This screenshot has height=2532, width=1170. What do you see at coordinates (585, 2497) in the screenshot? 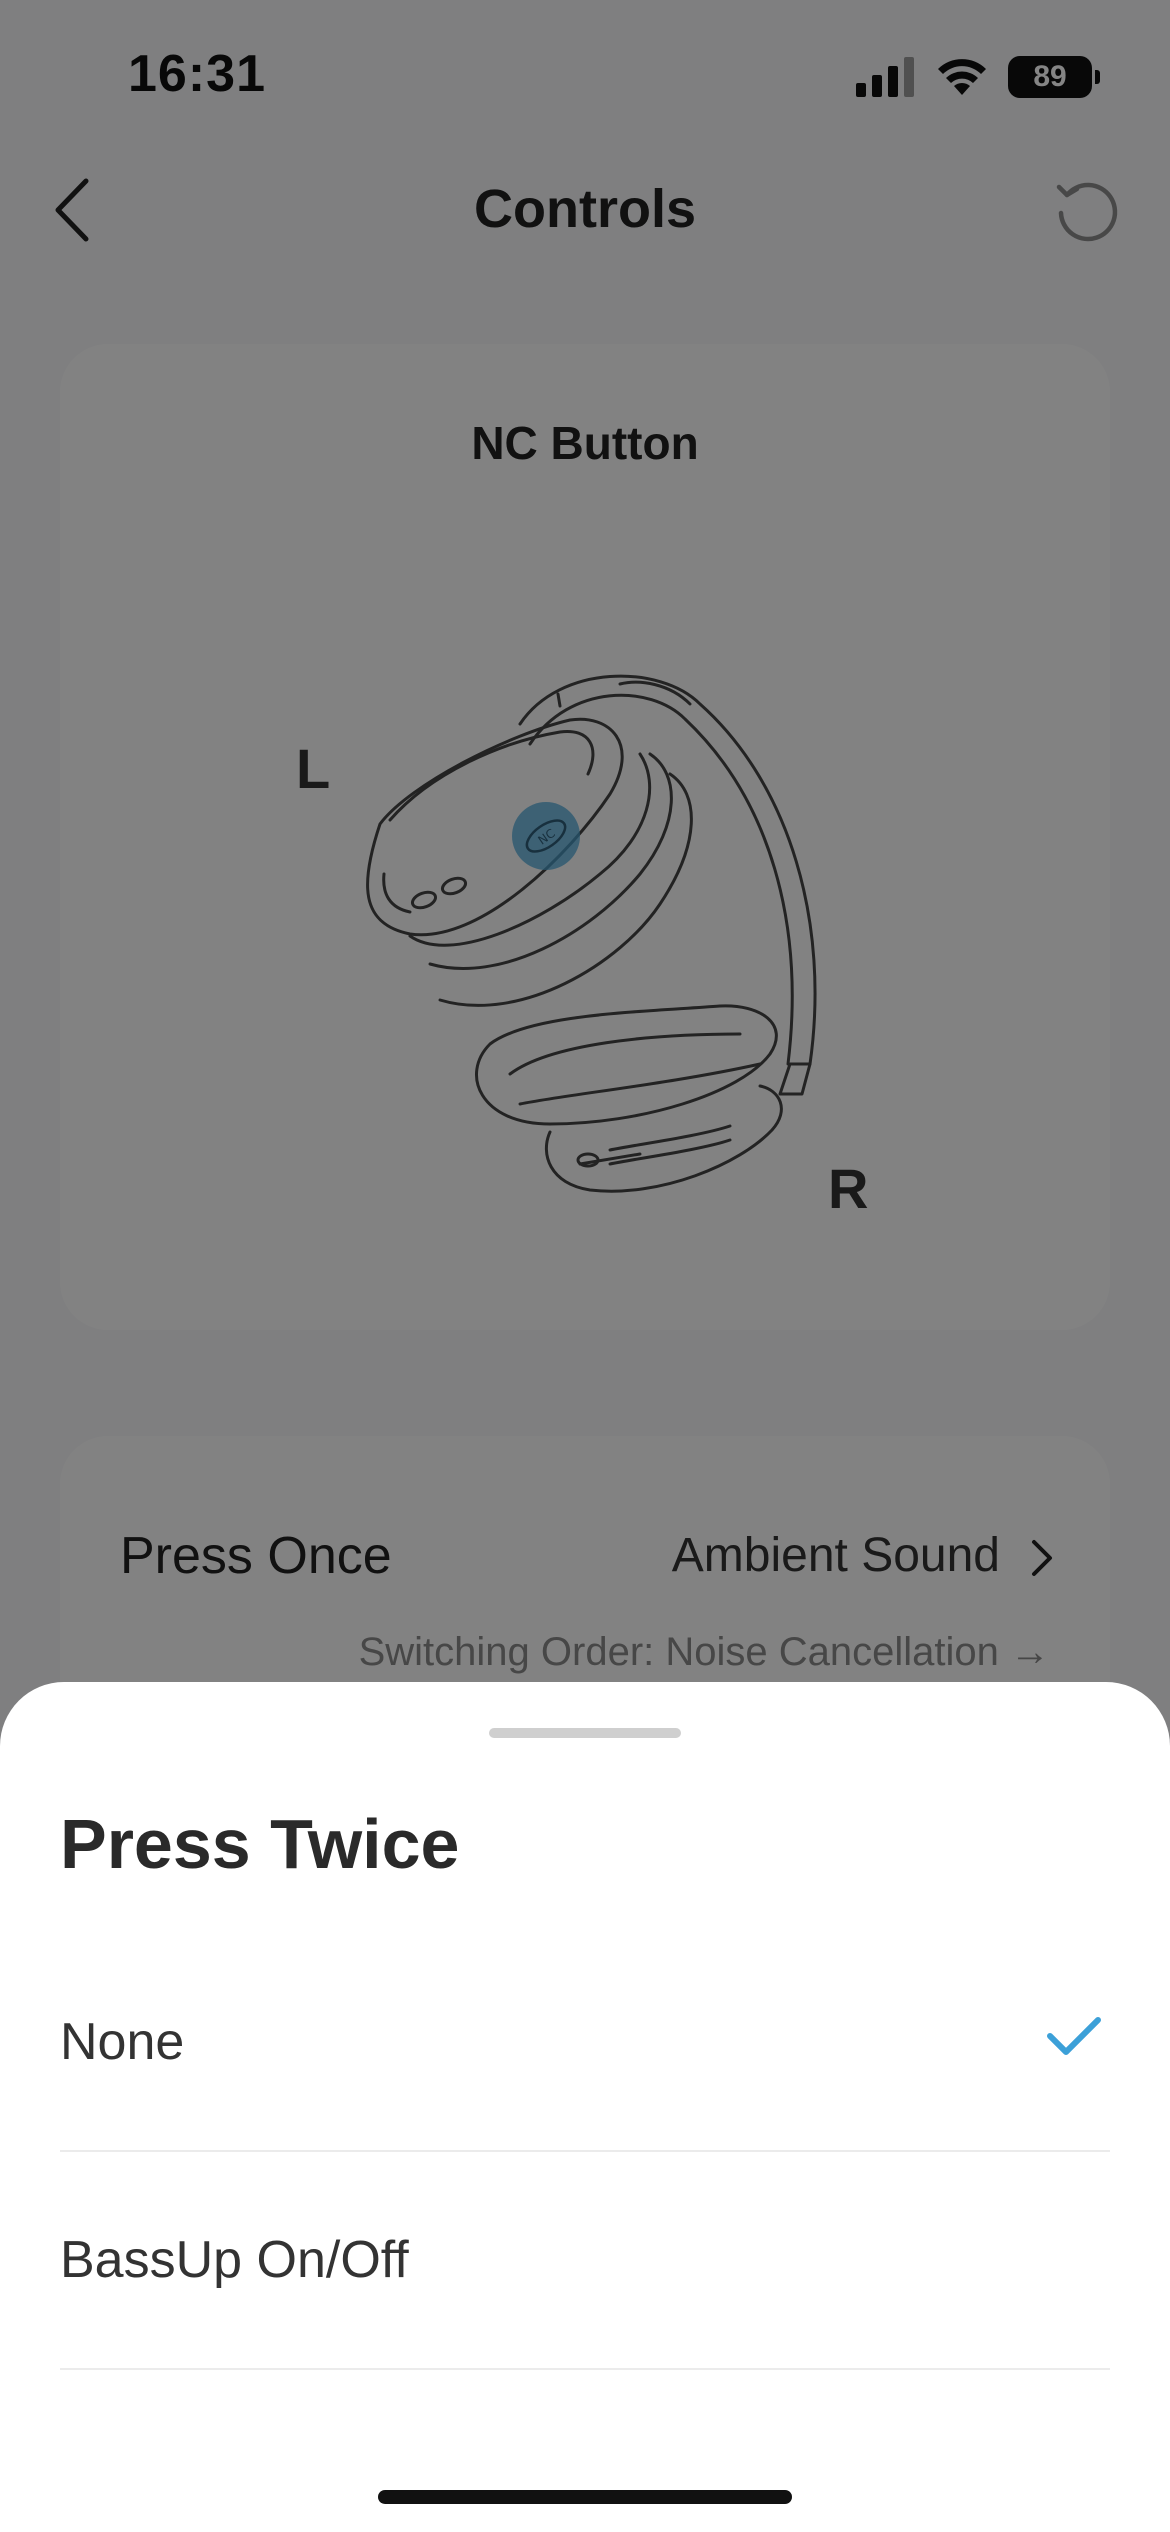
I see `home-indicator` at bounding box center [585, 2497].